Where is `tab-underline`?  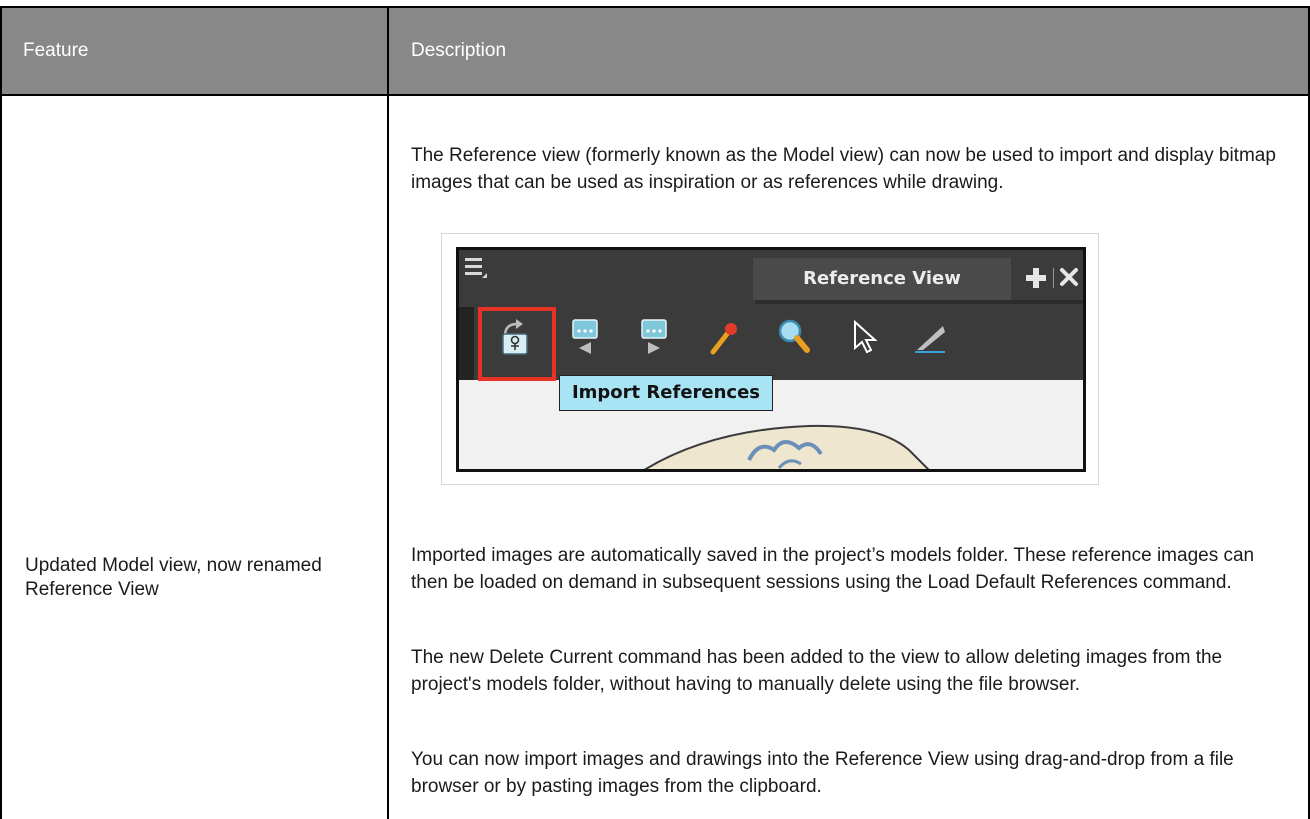
tab-underline is located at coordinates (919, 302).